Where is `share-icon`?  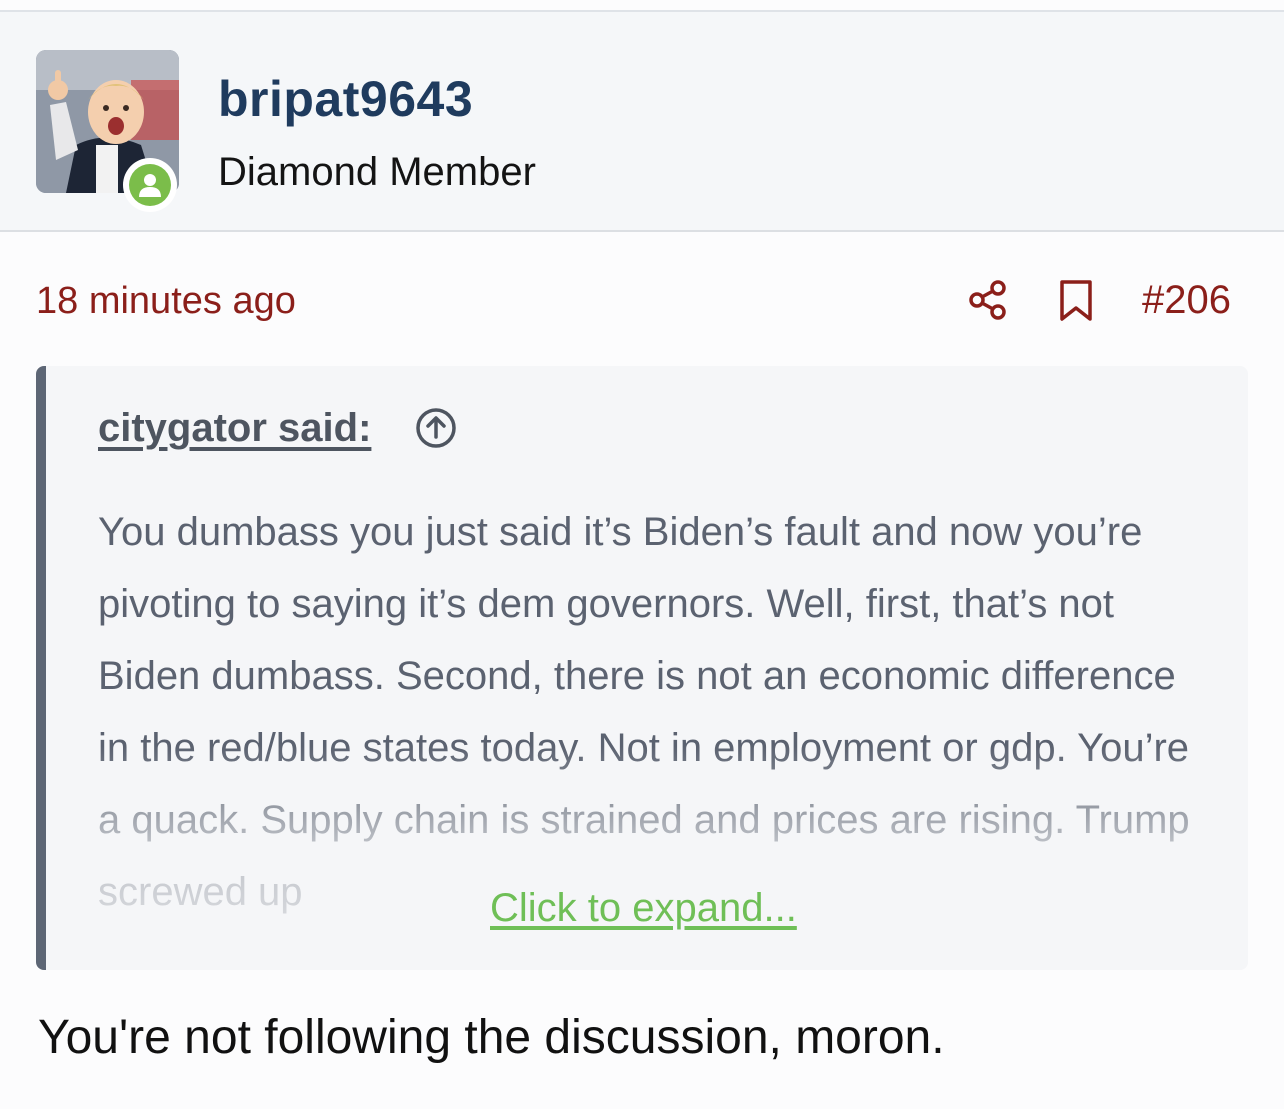
share-icon is located at coordinates (989, 302).